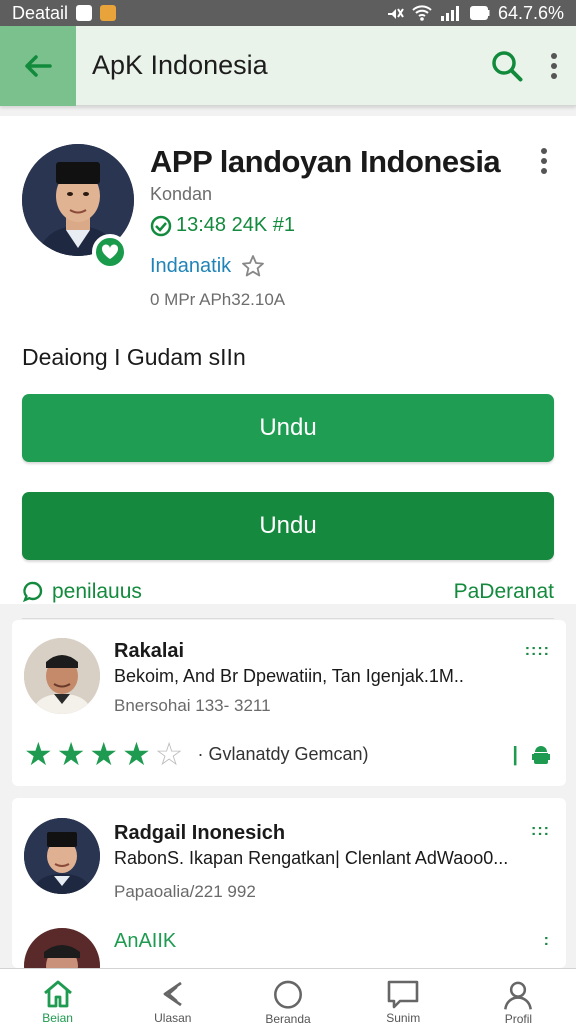 Image resolution: width=576 pixels, height=1024 pixels. What do you see at coordinates (530, 12) in the screenshot?
I see `battery-percent: 64.7.6%` at bounding box center [530, 12].